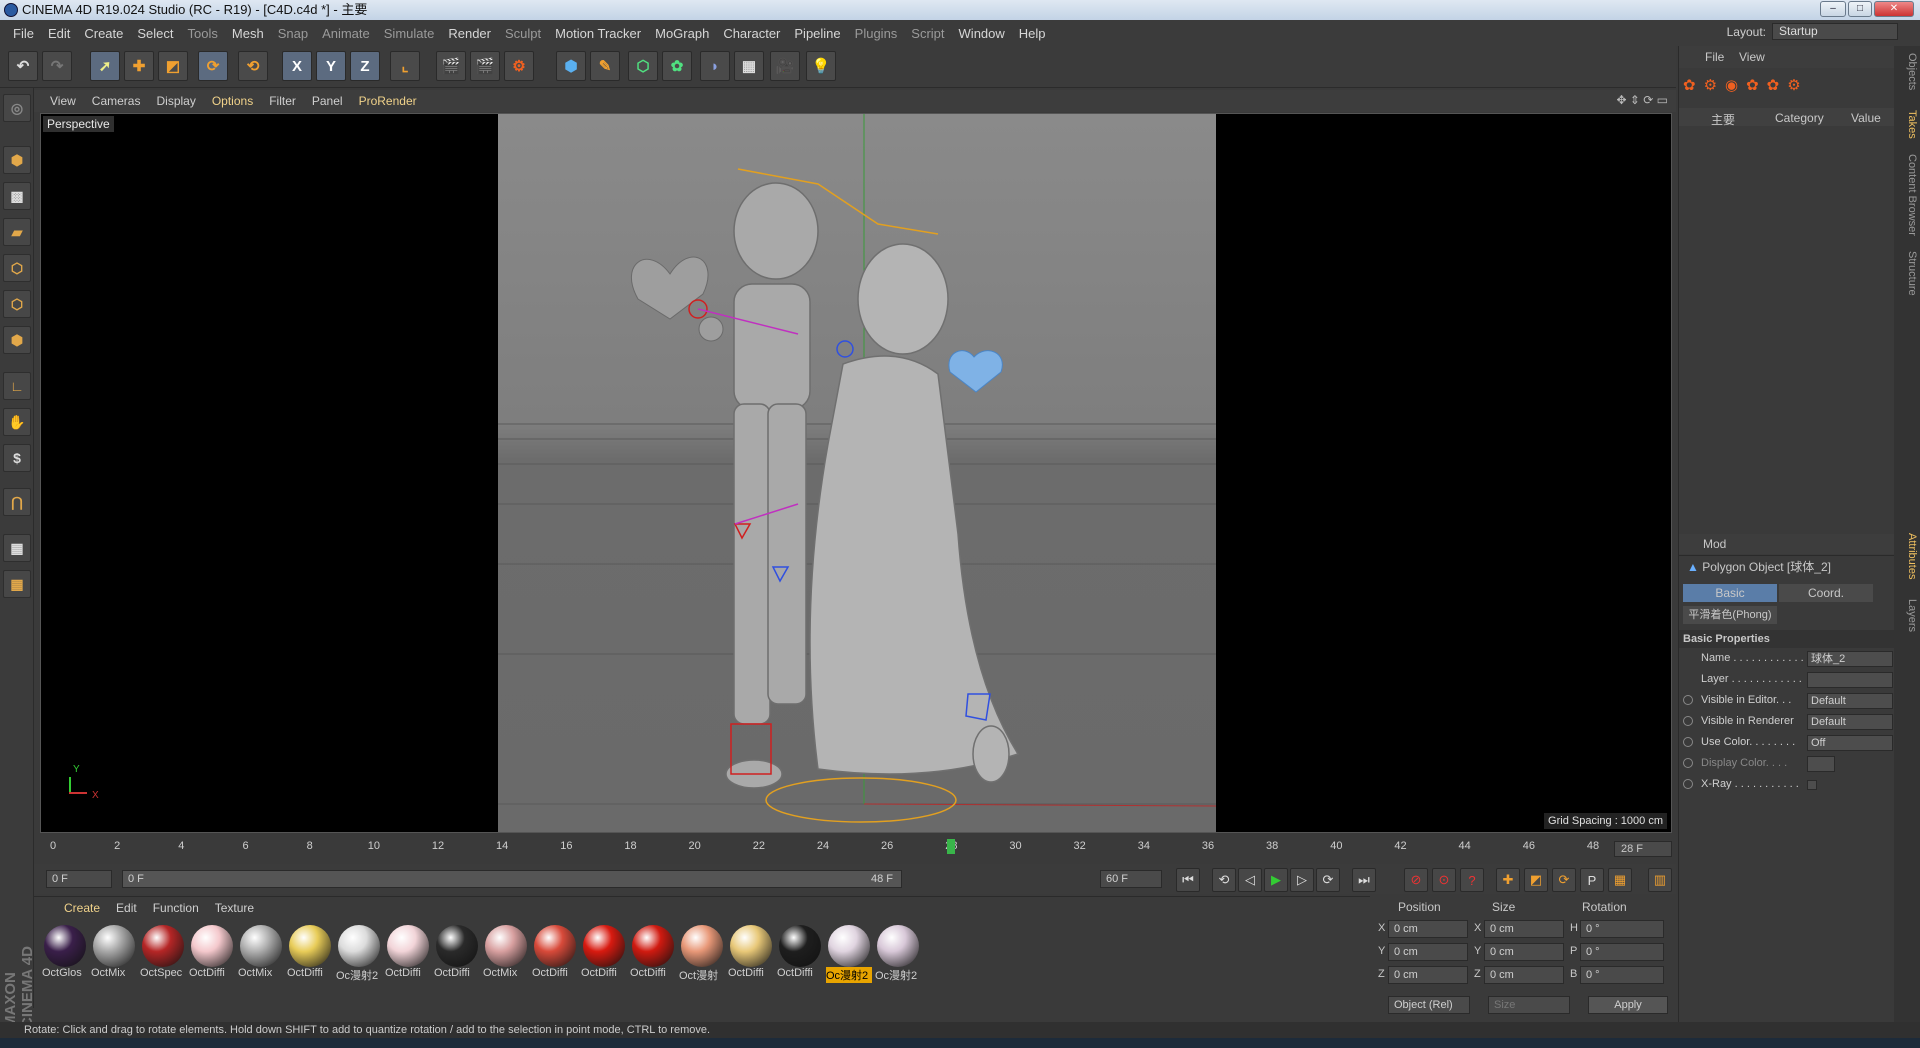 This screenshot has height=1048, width=1920. I want to click on objects-menu-view: View, so click(1752, 57).